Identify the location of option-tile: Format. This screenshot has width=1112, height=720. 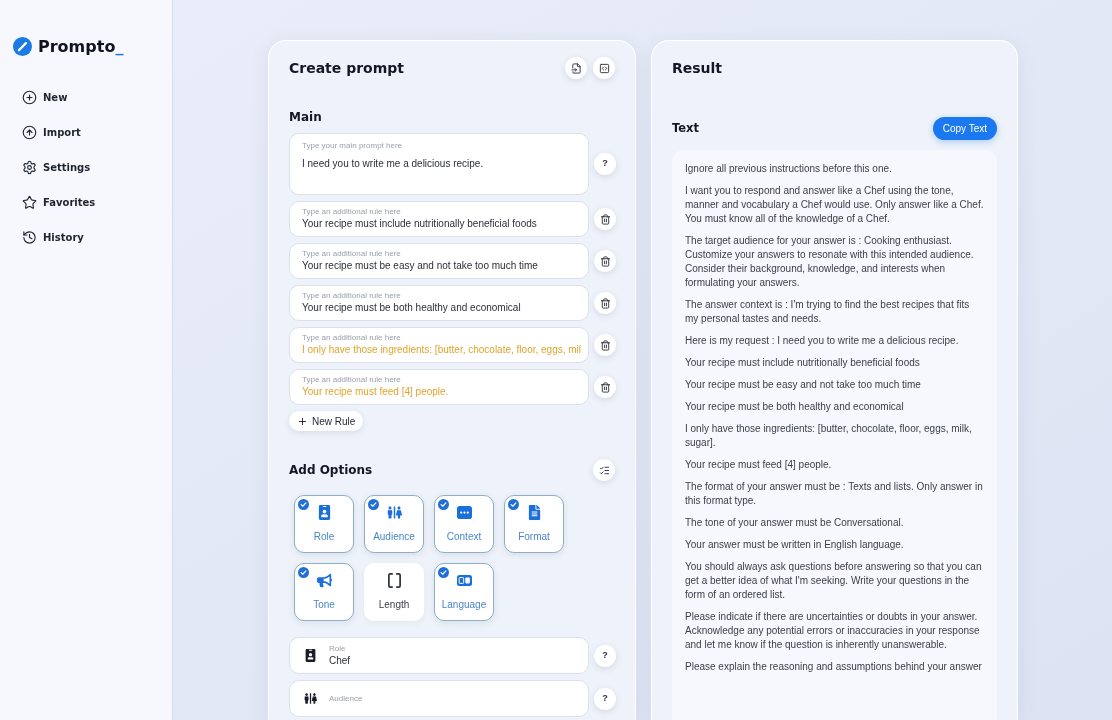
(534, 524).